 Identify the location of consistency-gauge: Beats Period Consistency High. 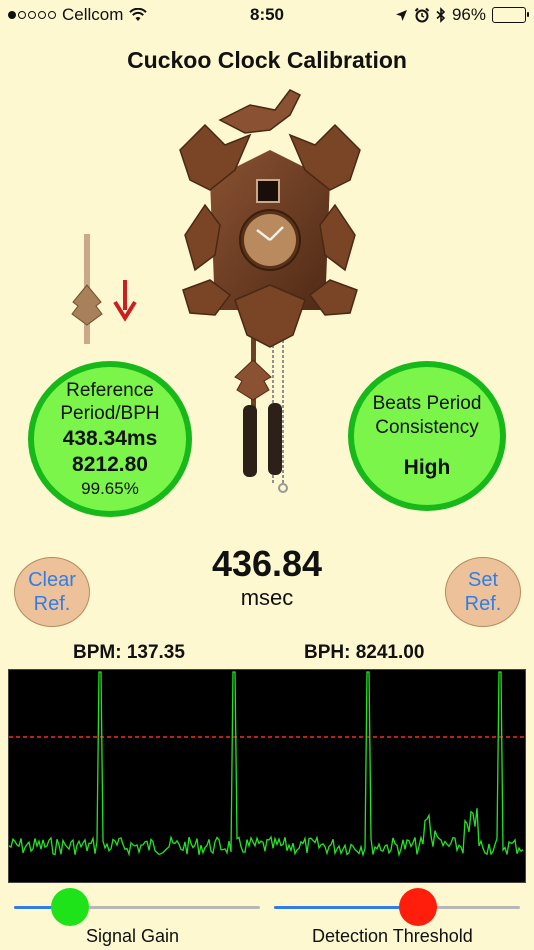
(427, 436).